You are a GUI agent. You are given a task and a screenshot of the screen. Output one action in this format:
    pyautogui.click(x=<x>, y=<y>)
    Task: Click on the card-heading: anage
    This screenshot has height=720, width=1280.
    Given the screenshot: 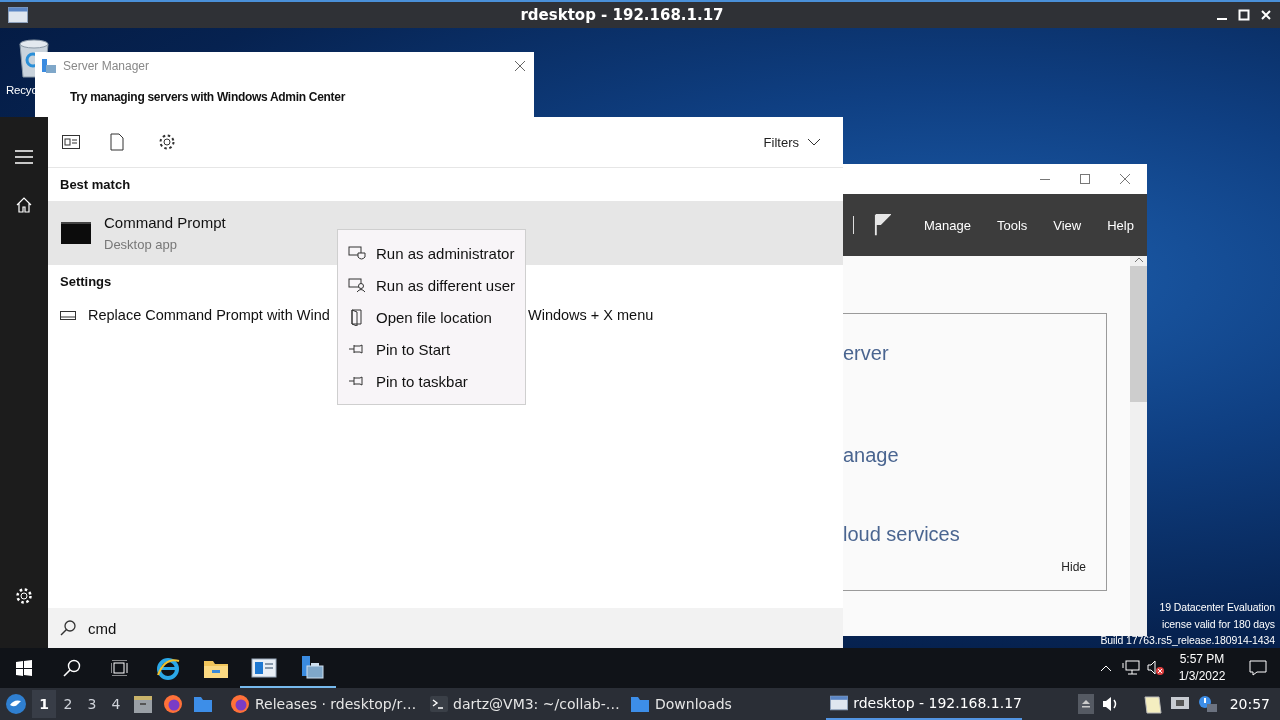 What is the action you would take?
    pyautogui.click(x=871, y=455)
    